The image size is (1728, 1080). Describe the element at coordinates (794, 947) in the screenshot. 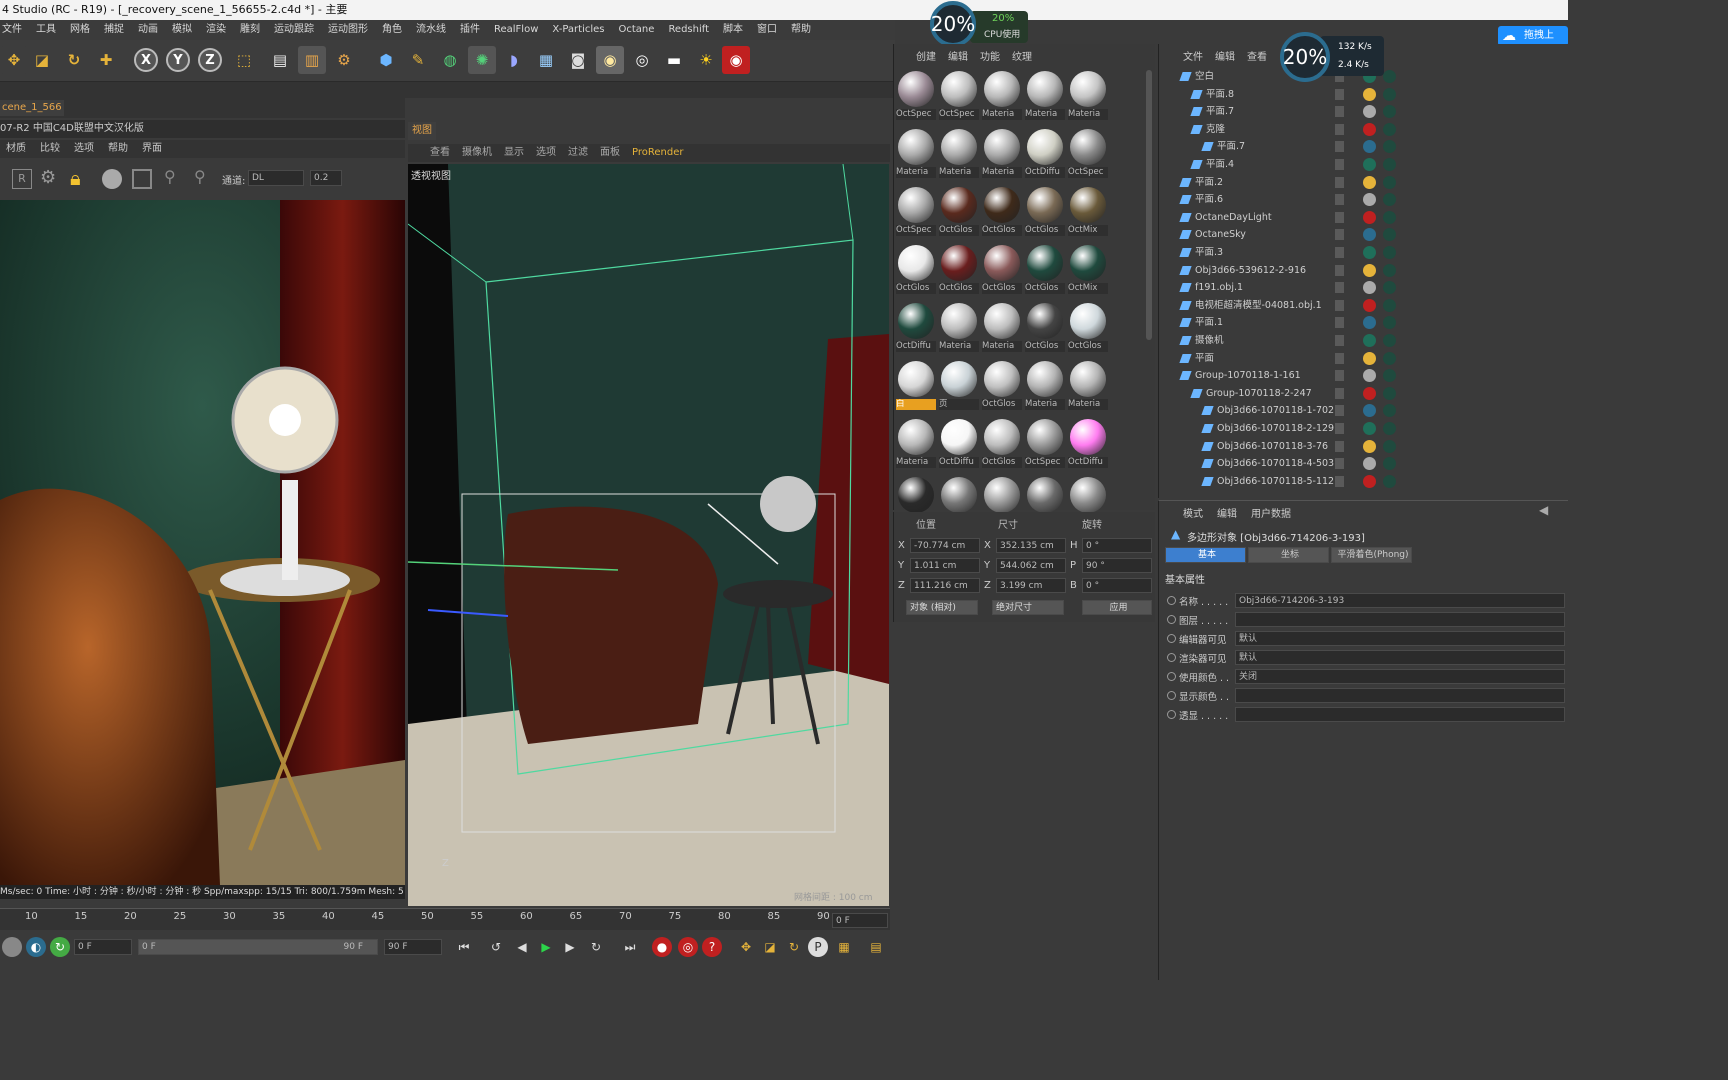

I see `key-rotation-icon: ↻` at that location.